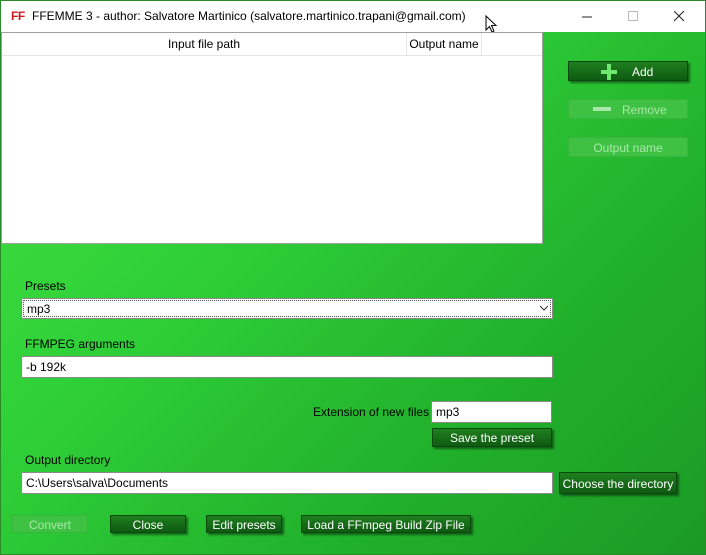 This screenshot has height=555, width=706. I want to click on ffmpeg-arguments-label: FFMPEG arguments, so click(80, 344).